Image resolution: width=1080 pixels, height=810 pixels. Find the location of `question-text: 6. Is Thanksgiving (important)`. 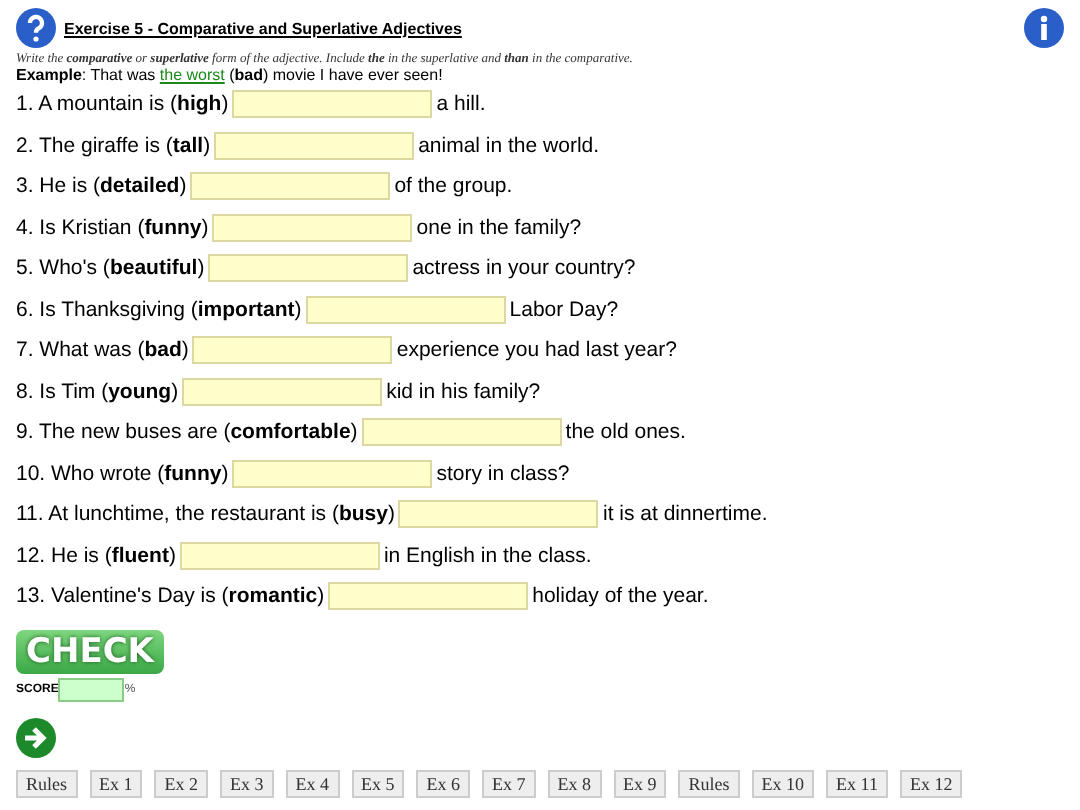

question-text: 6. Is Thanksgiving (important) is located at coordinates (159, 309).